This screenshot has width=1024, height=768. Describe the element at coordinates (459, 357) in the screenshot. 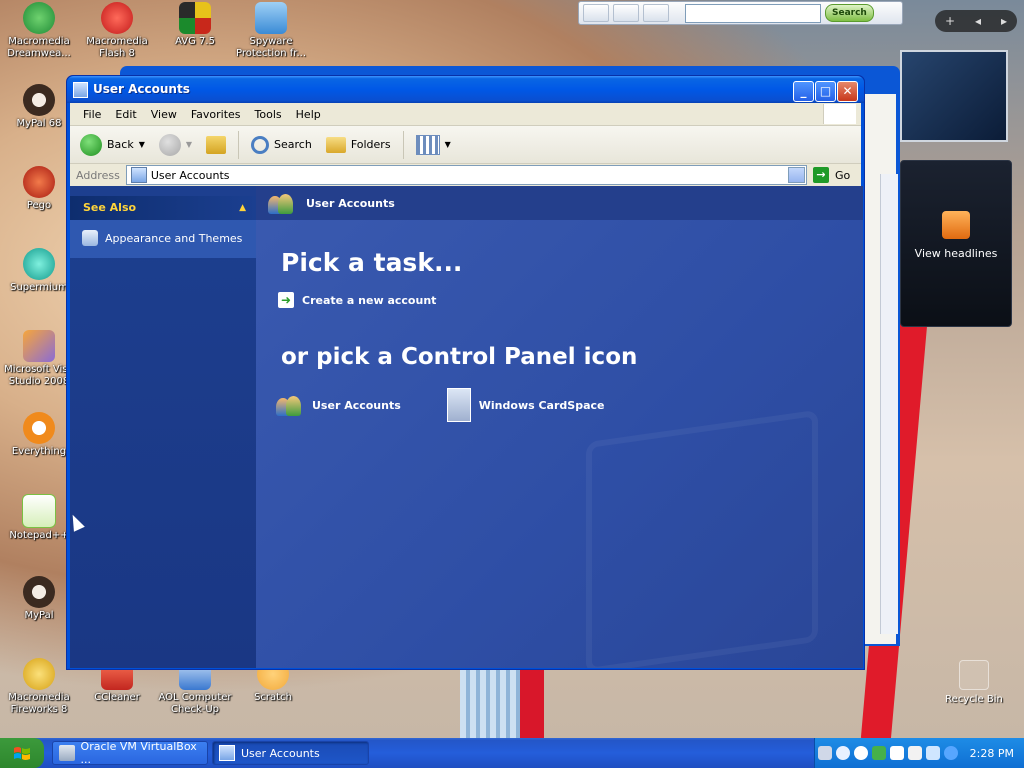

I see `control-panel-icon-heading: or pick a Control Panel icon` at that location.